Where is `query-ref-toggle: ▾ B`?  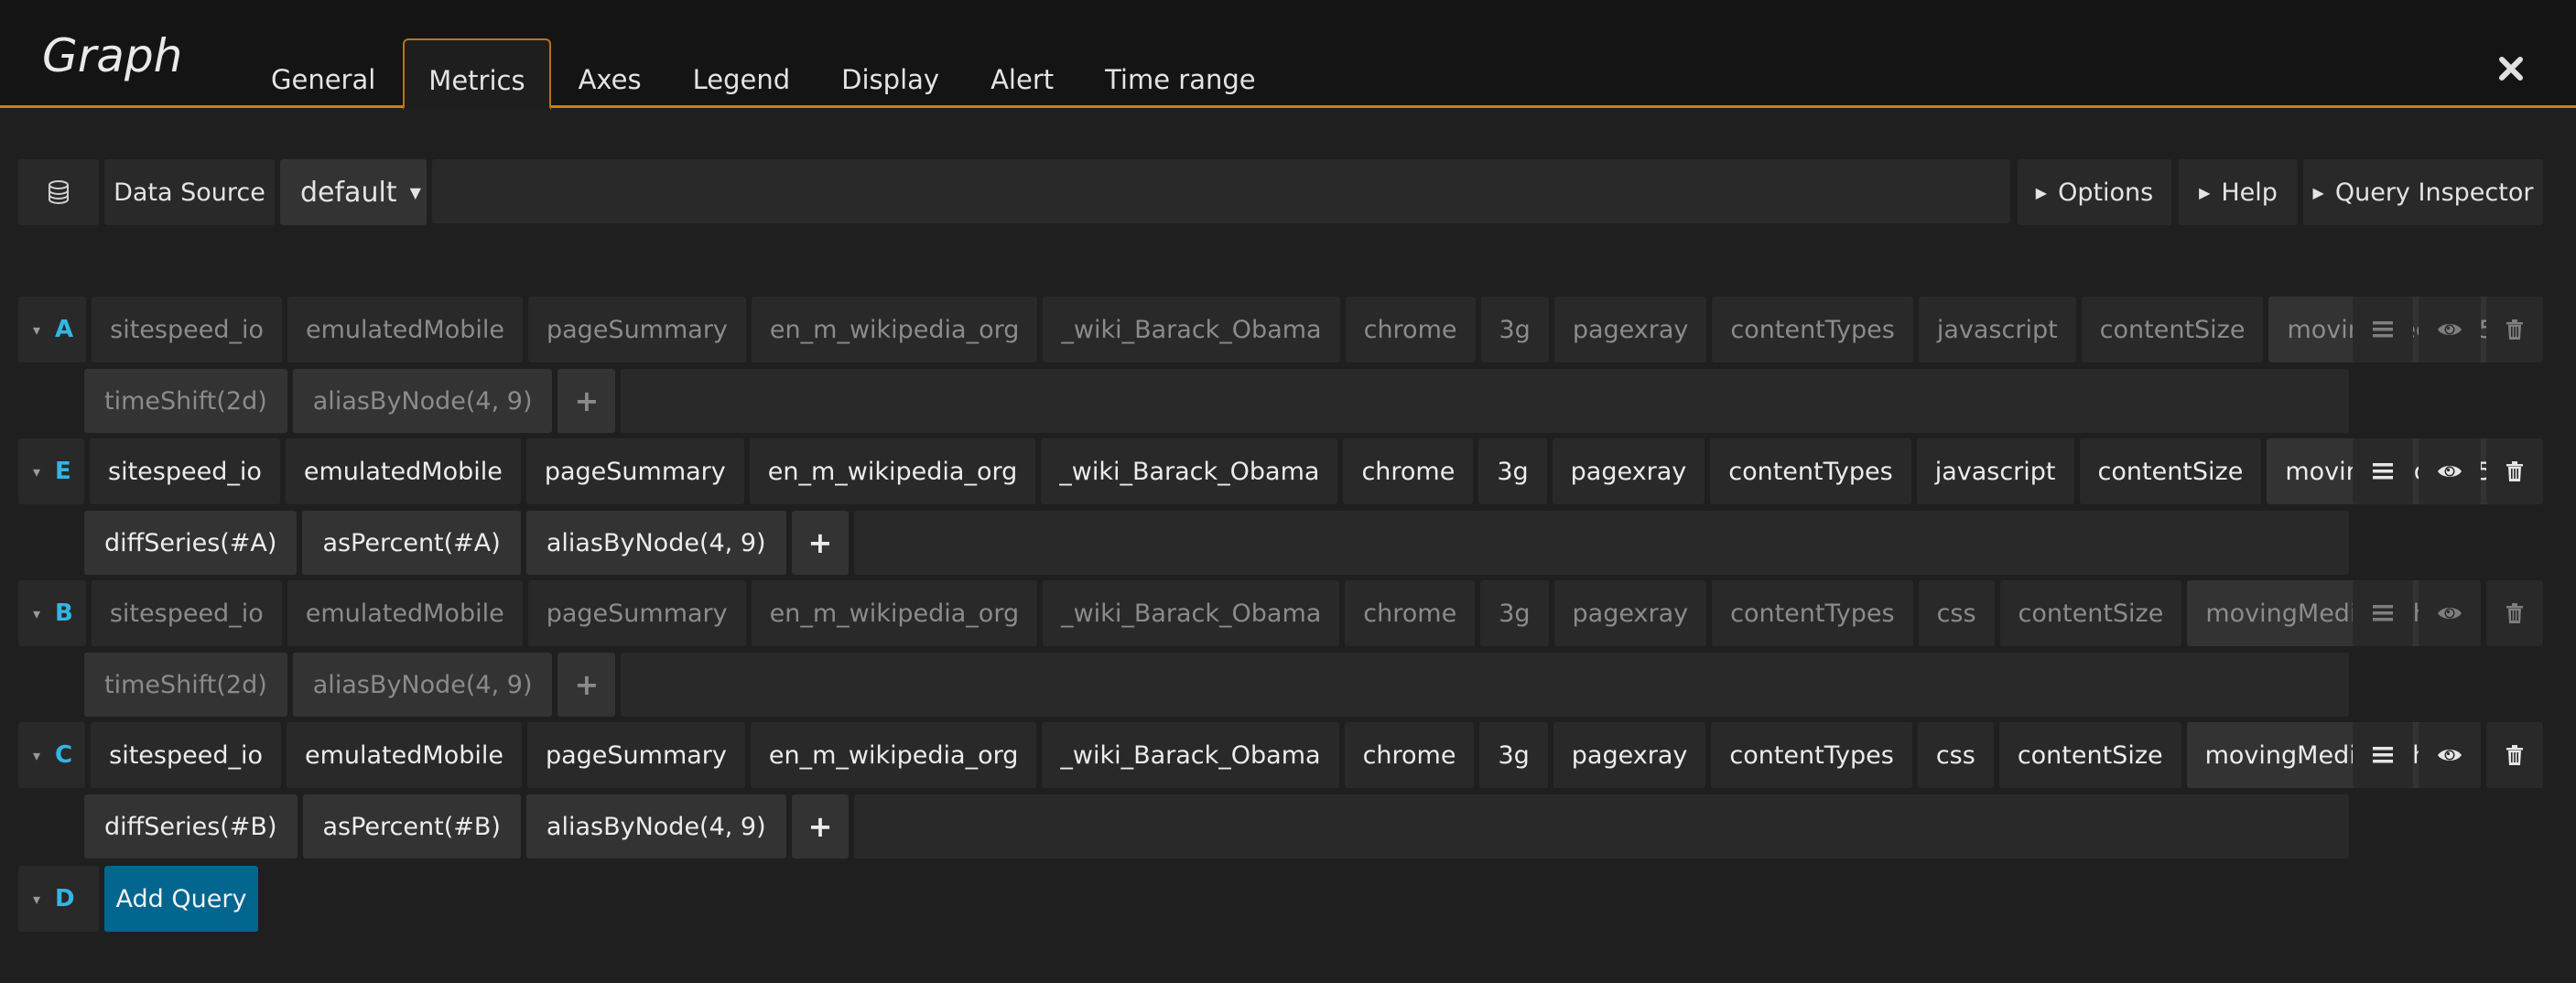 query-ref-toggle: ▾ B is located at coordinates (52, 613).